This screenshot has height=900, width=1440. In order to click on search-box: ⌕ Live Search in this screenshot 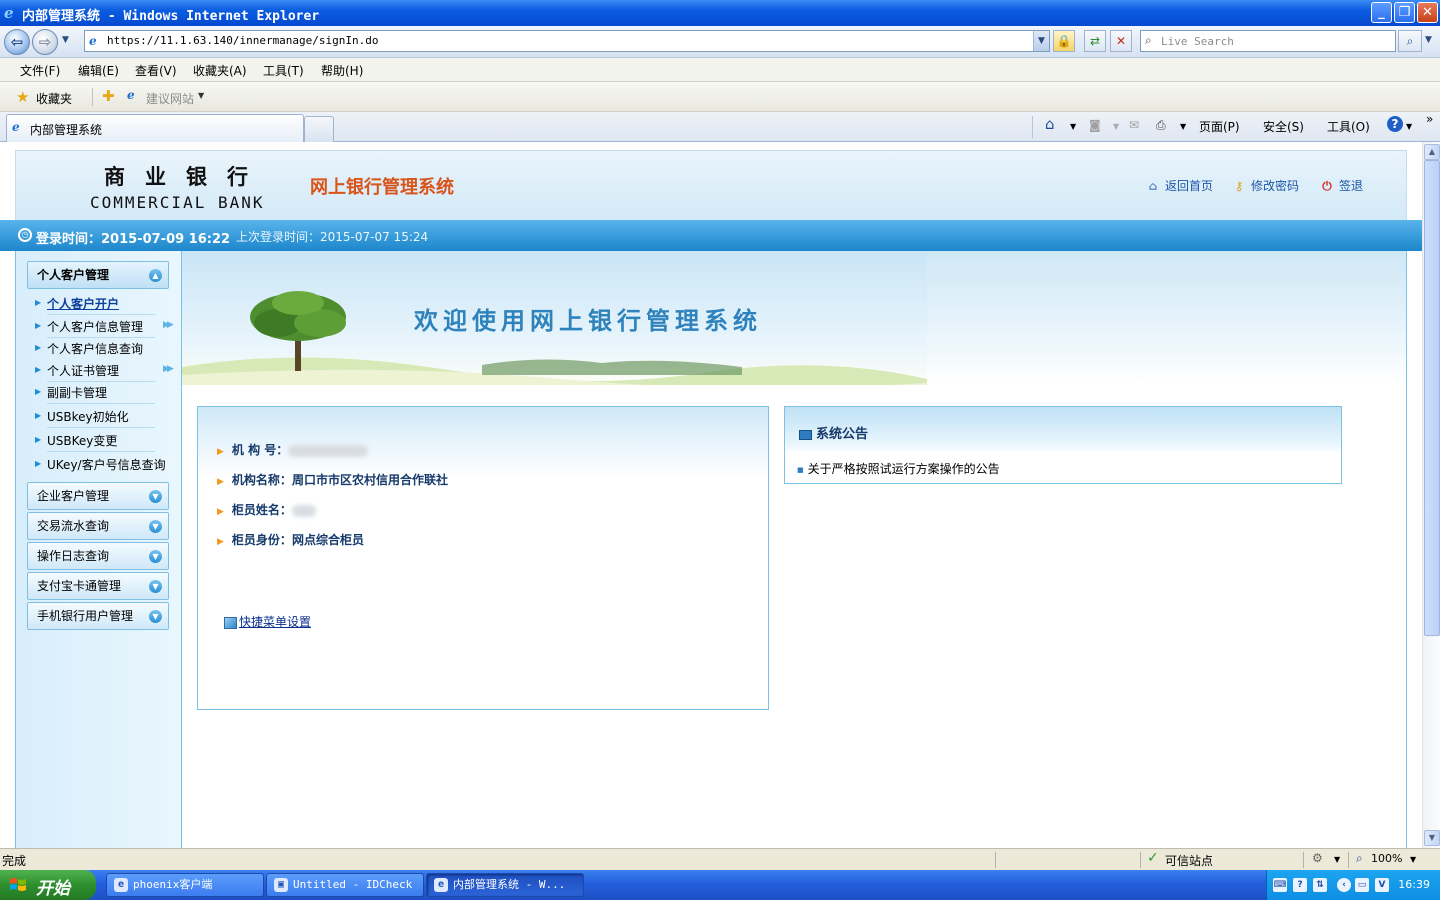, I will do `click(1268, 41)`.